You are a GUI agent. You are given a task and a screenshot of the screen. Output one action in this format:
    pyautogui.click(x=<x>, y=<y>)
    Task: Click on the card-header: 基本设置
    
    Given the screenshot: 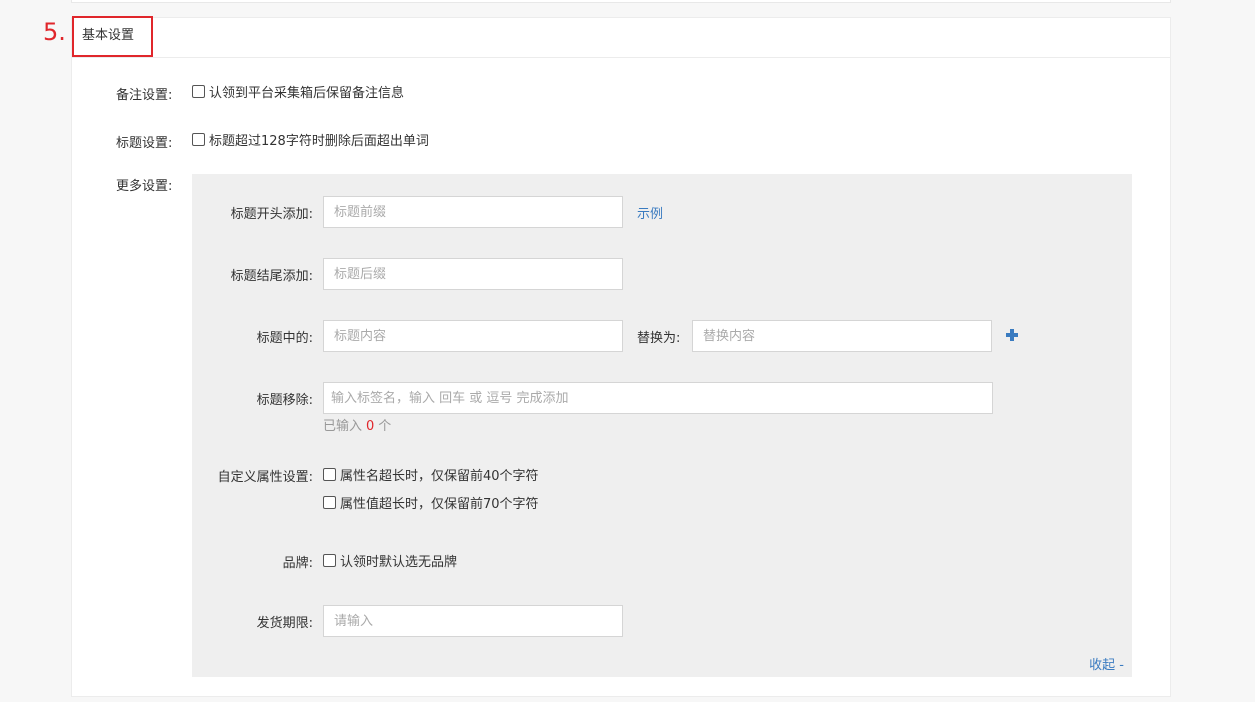 What is the action you would take?
    pyautogui.click(x=621, y=37)
    